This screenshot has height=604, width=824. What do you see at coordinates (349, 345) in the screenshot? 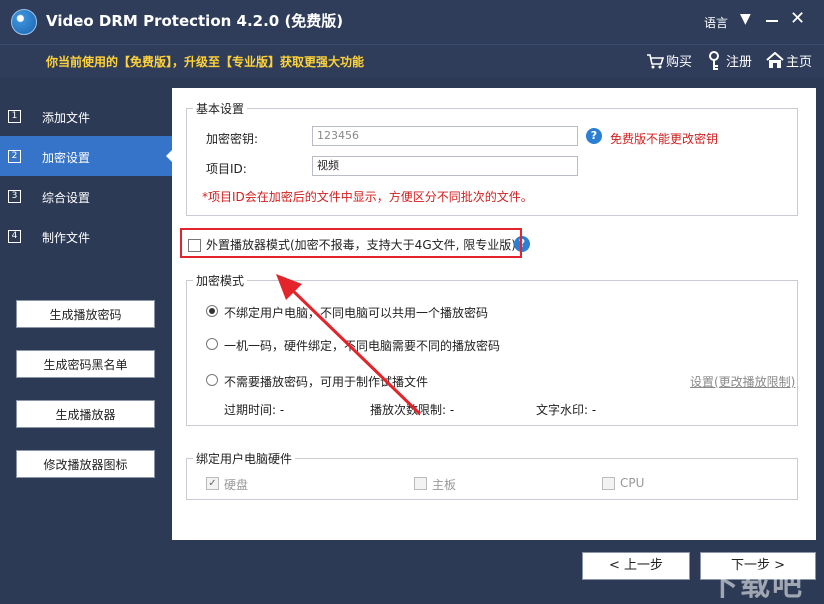
I see `annotation-arrow-icon` at bounding box center [349, 345].